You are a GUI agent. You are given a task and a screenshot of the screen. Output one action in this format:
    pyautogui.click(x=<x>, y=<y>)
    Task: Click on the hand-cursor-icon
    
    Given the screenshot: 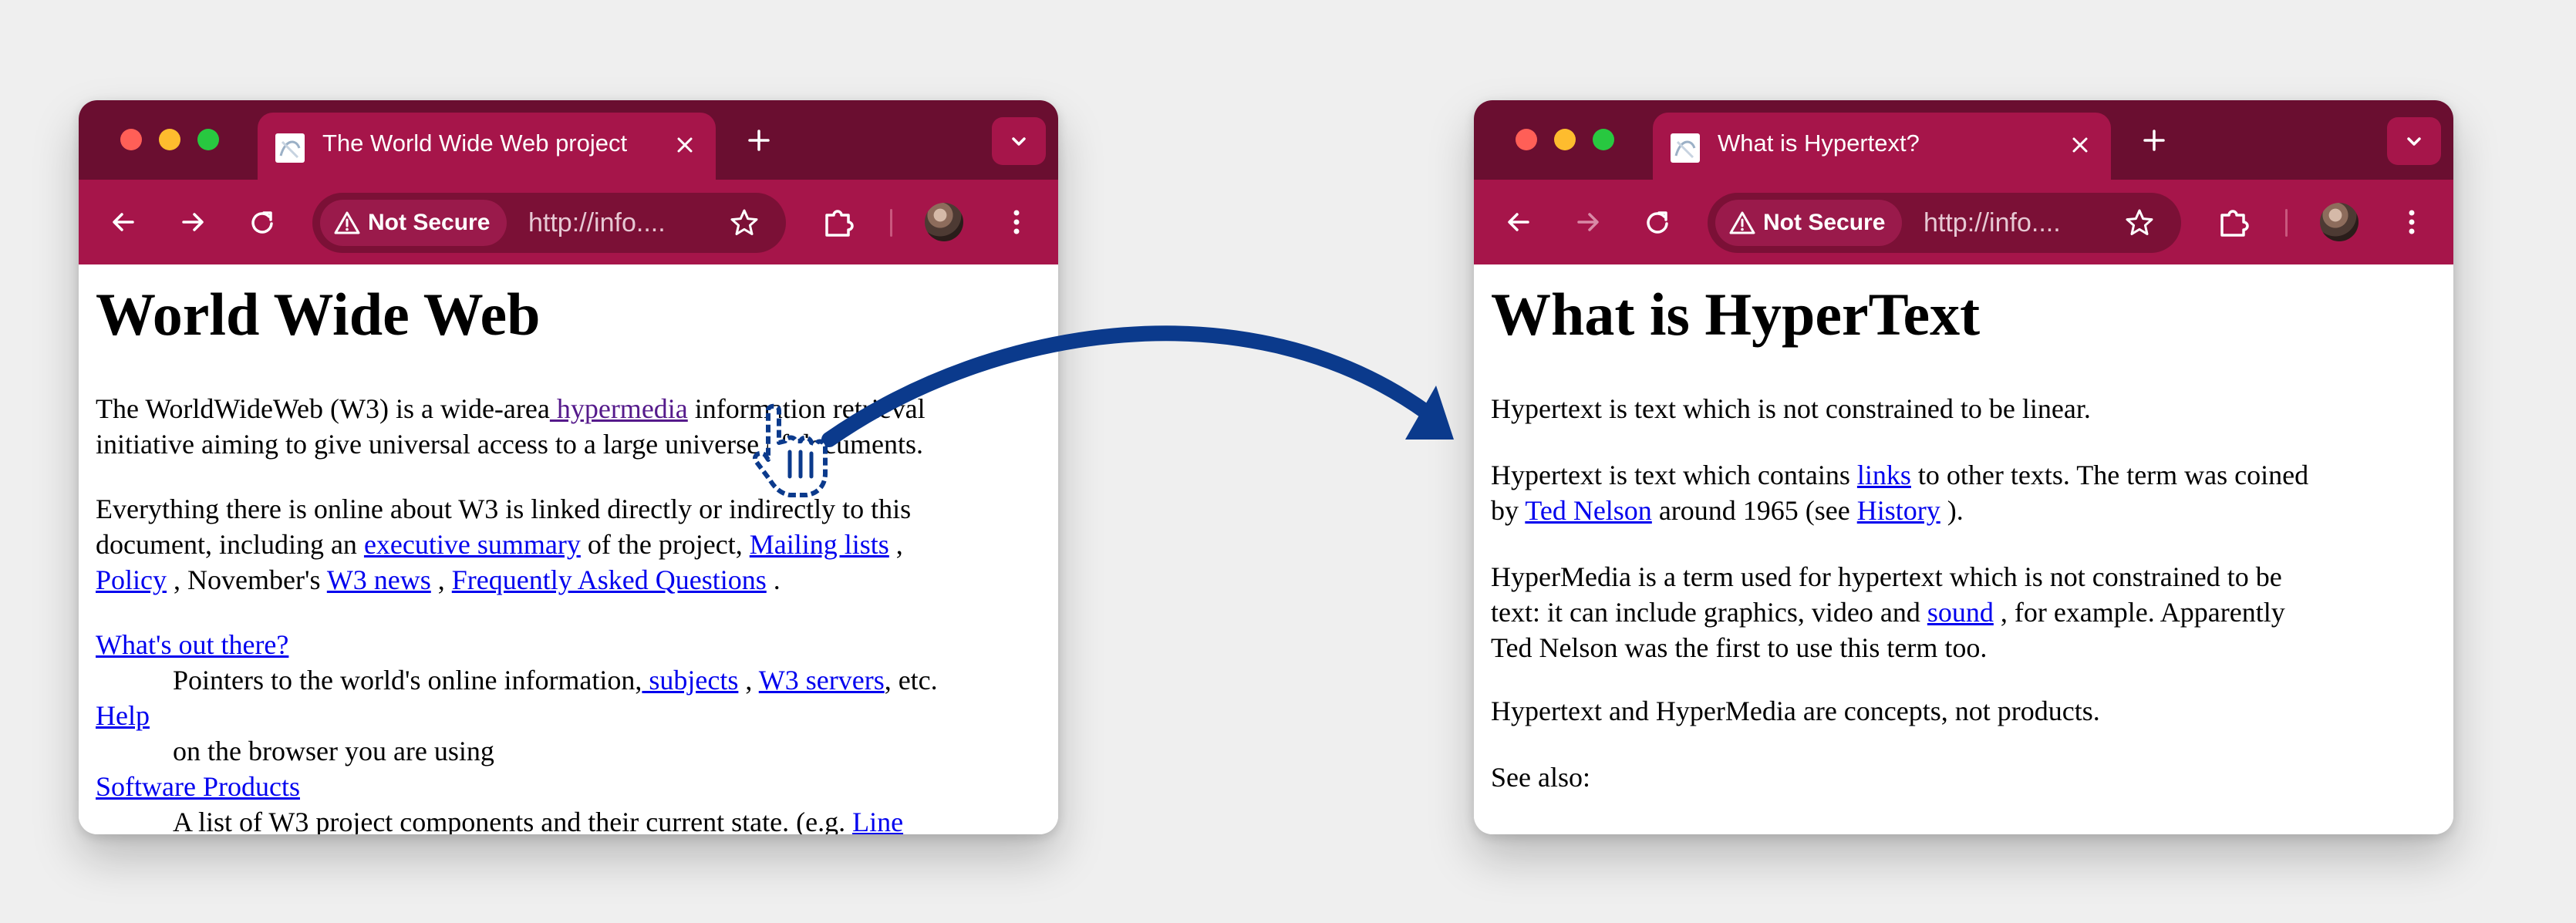 What is the action you would take?
    pyautogui.click(x=790, y=450)
    